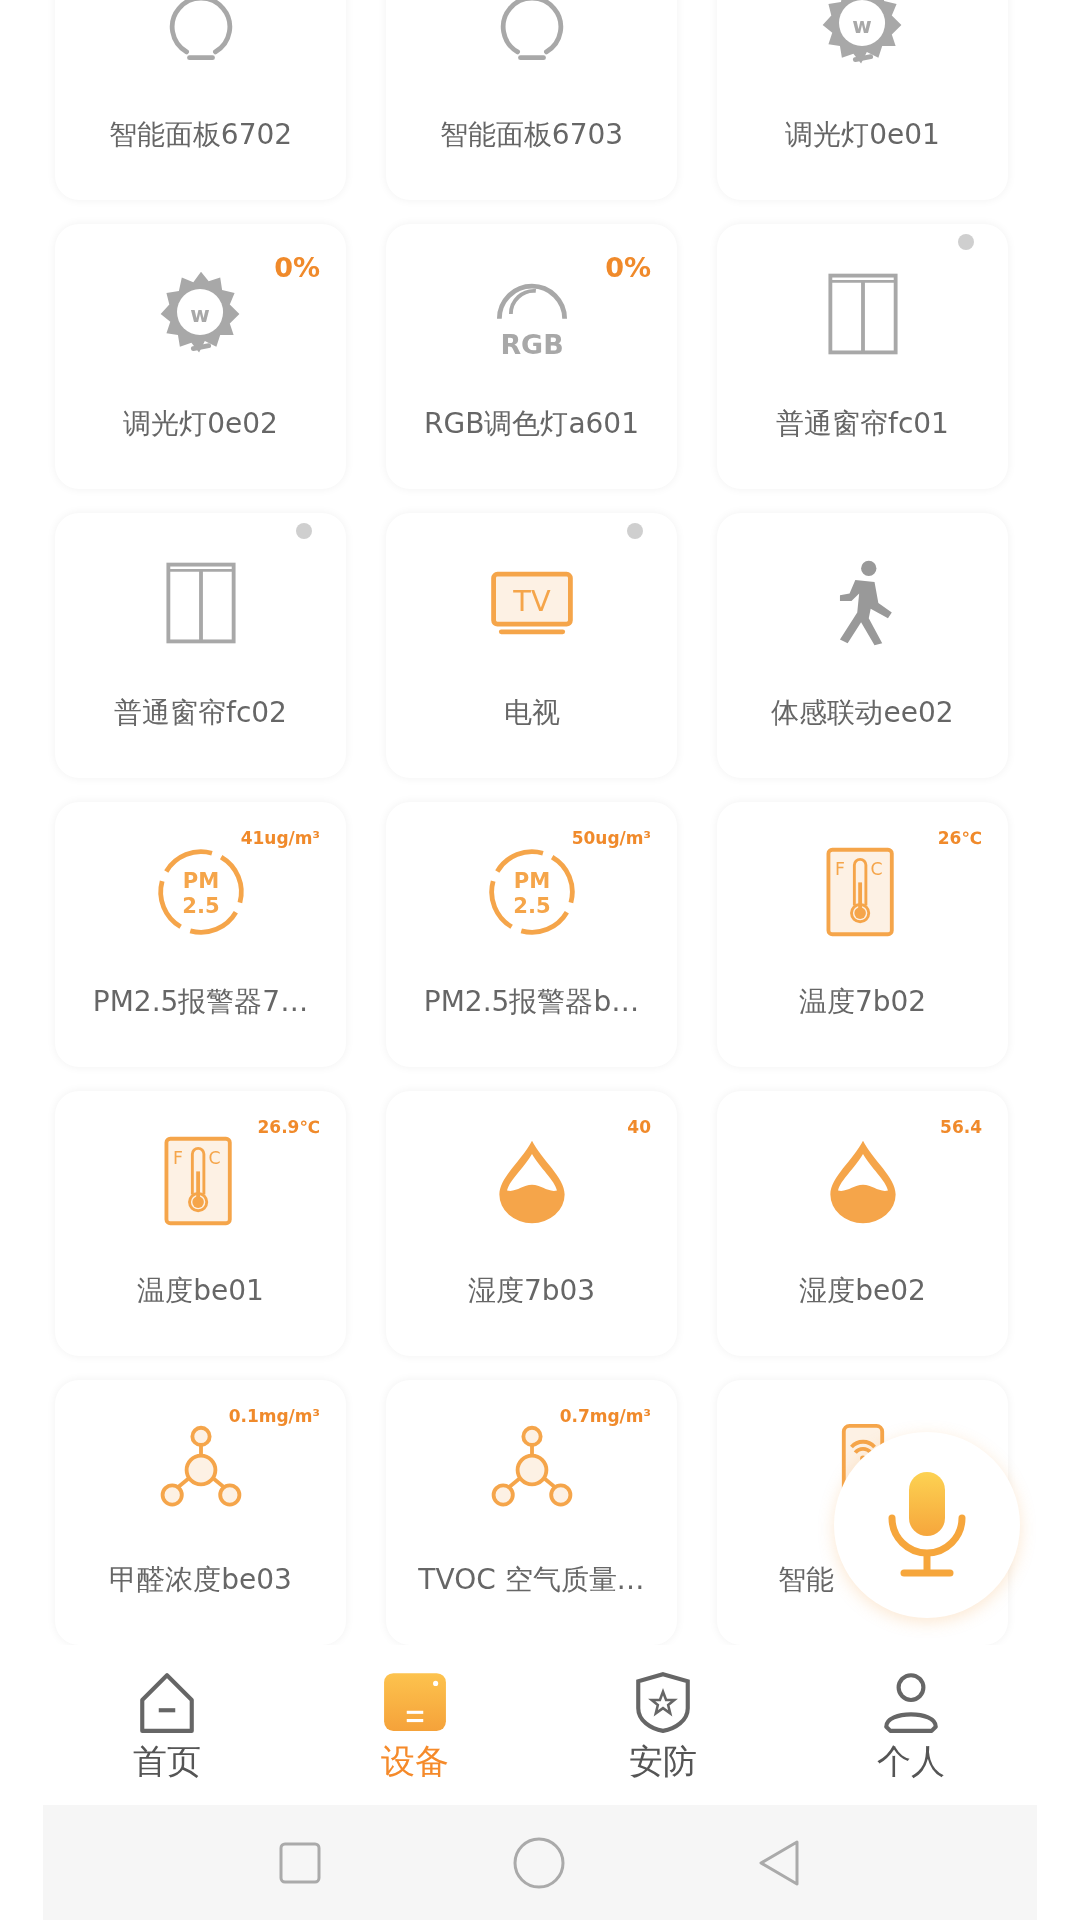  What do you see at coordinates (531, 100) in the screenshot?
I see `device-card: 智能面板6703` at bounding box center [531, 100].